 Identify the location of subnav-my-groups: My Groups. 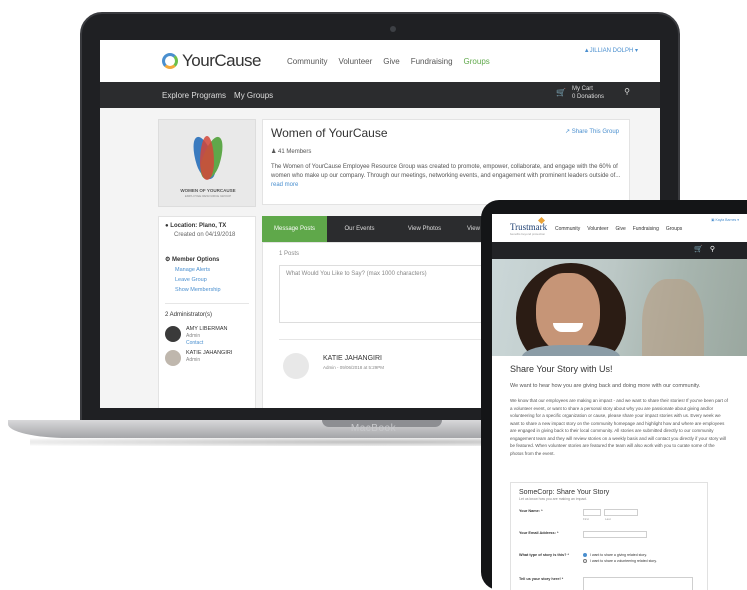
(253, 95).